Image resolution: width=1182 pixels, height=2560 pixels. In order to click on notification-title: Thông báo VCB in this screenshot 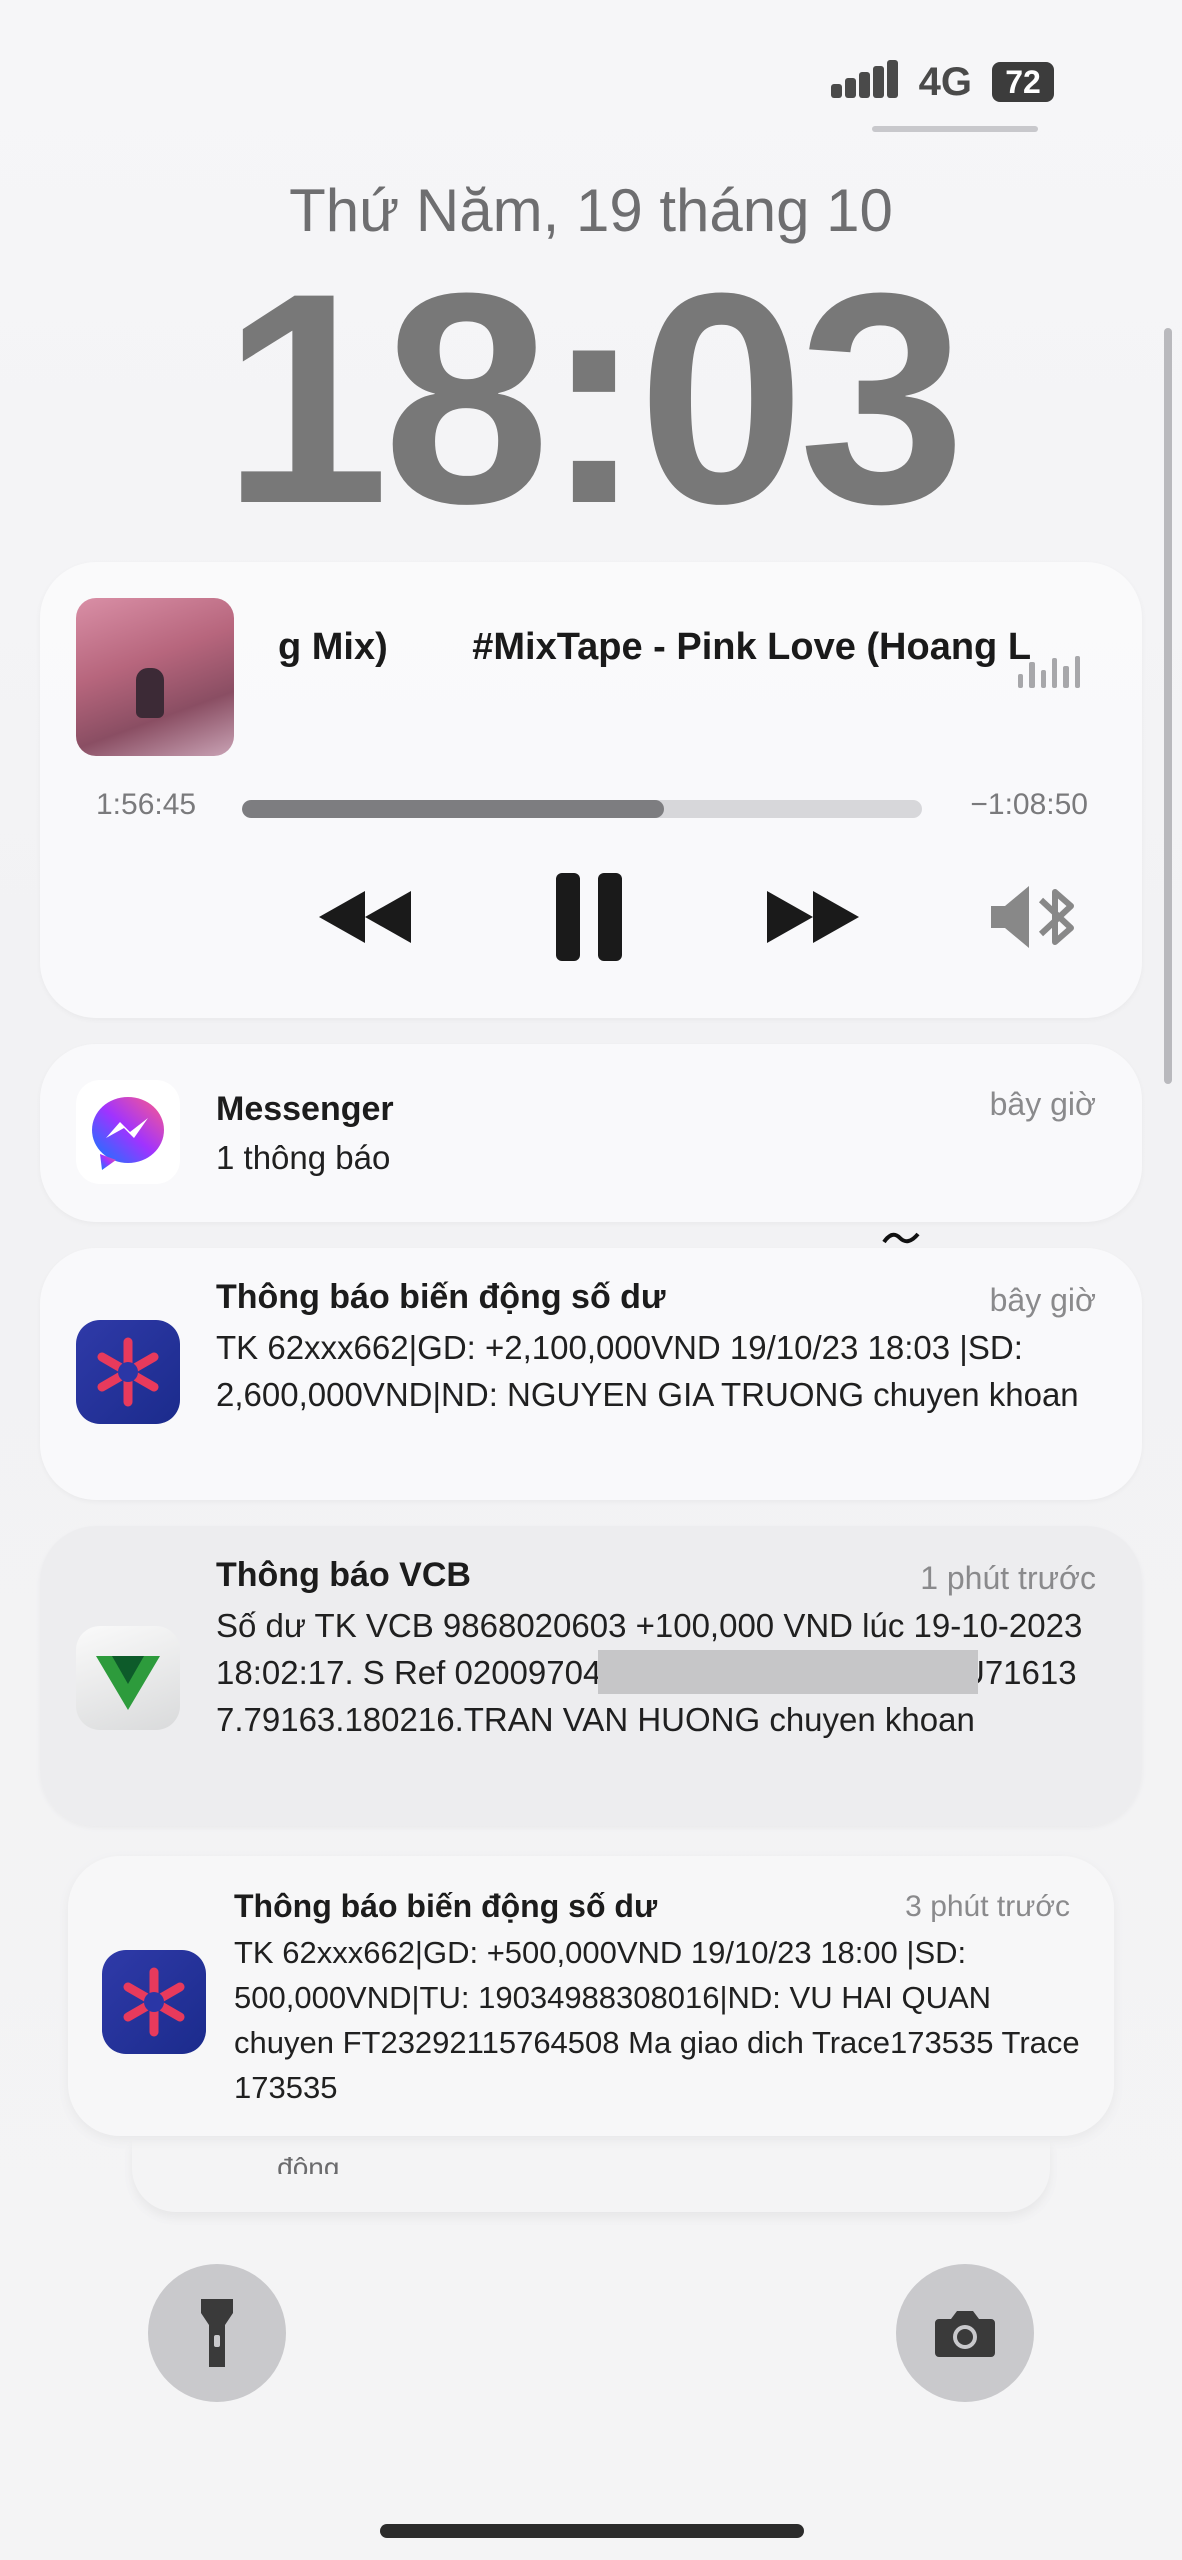, I will do `click(343, 1575)`.